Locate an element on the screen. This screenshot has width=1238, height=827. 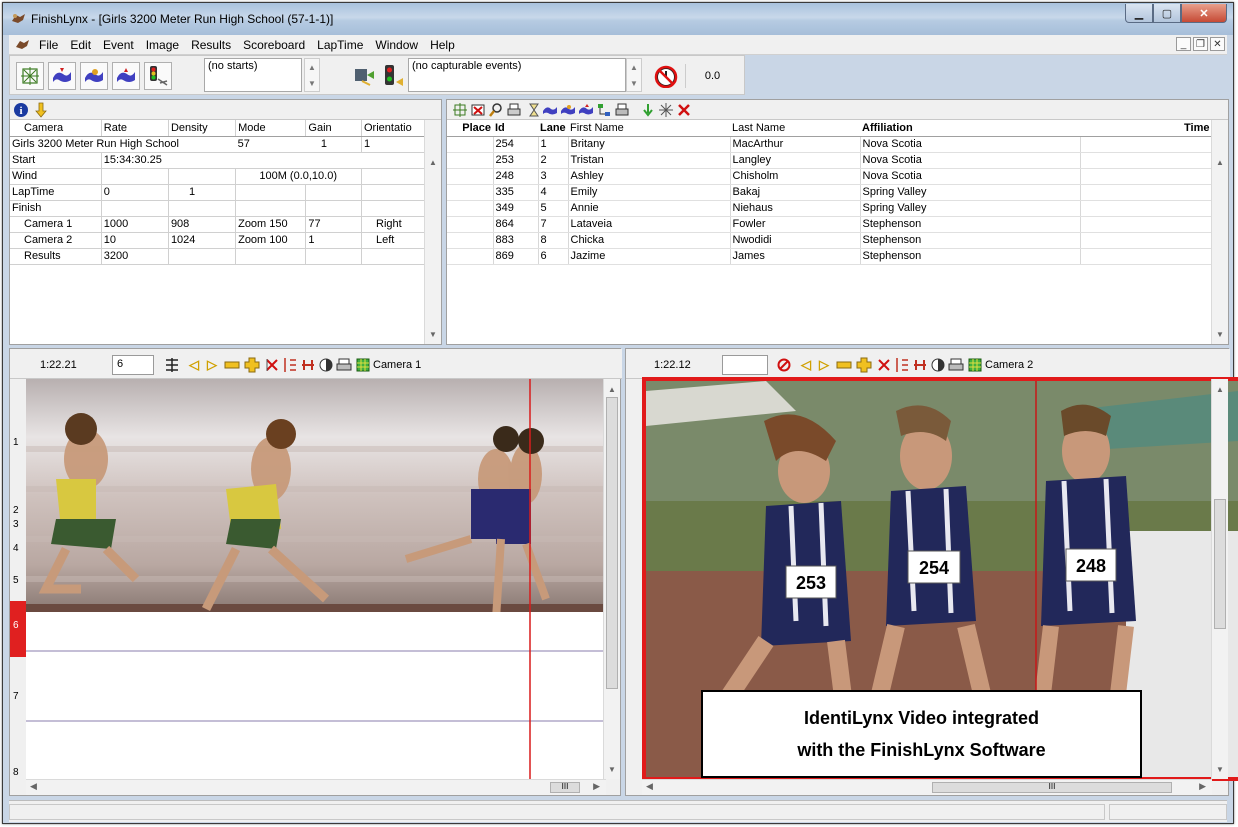
event-row-finish: Finish is located at coordinates (217, 208).